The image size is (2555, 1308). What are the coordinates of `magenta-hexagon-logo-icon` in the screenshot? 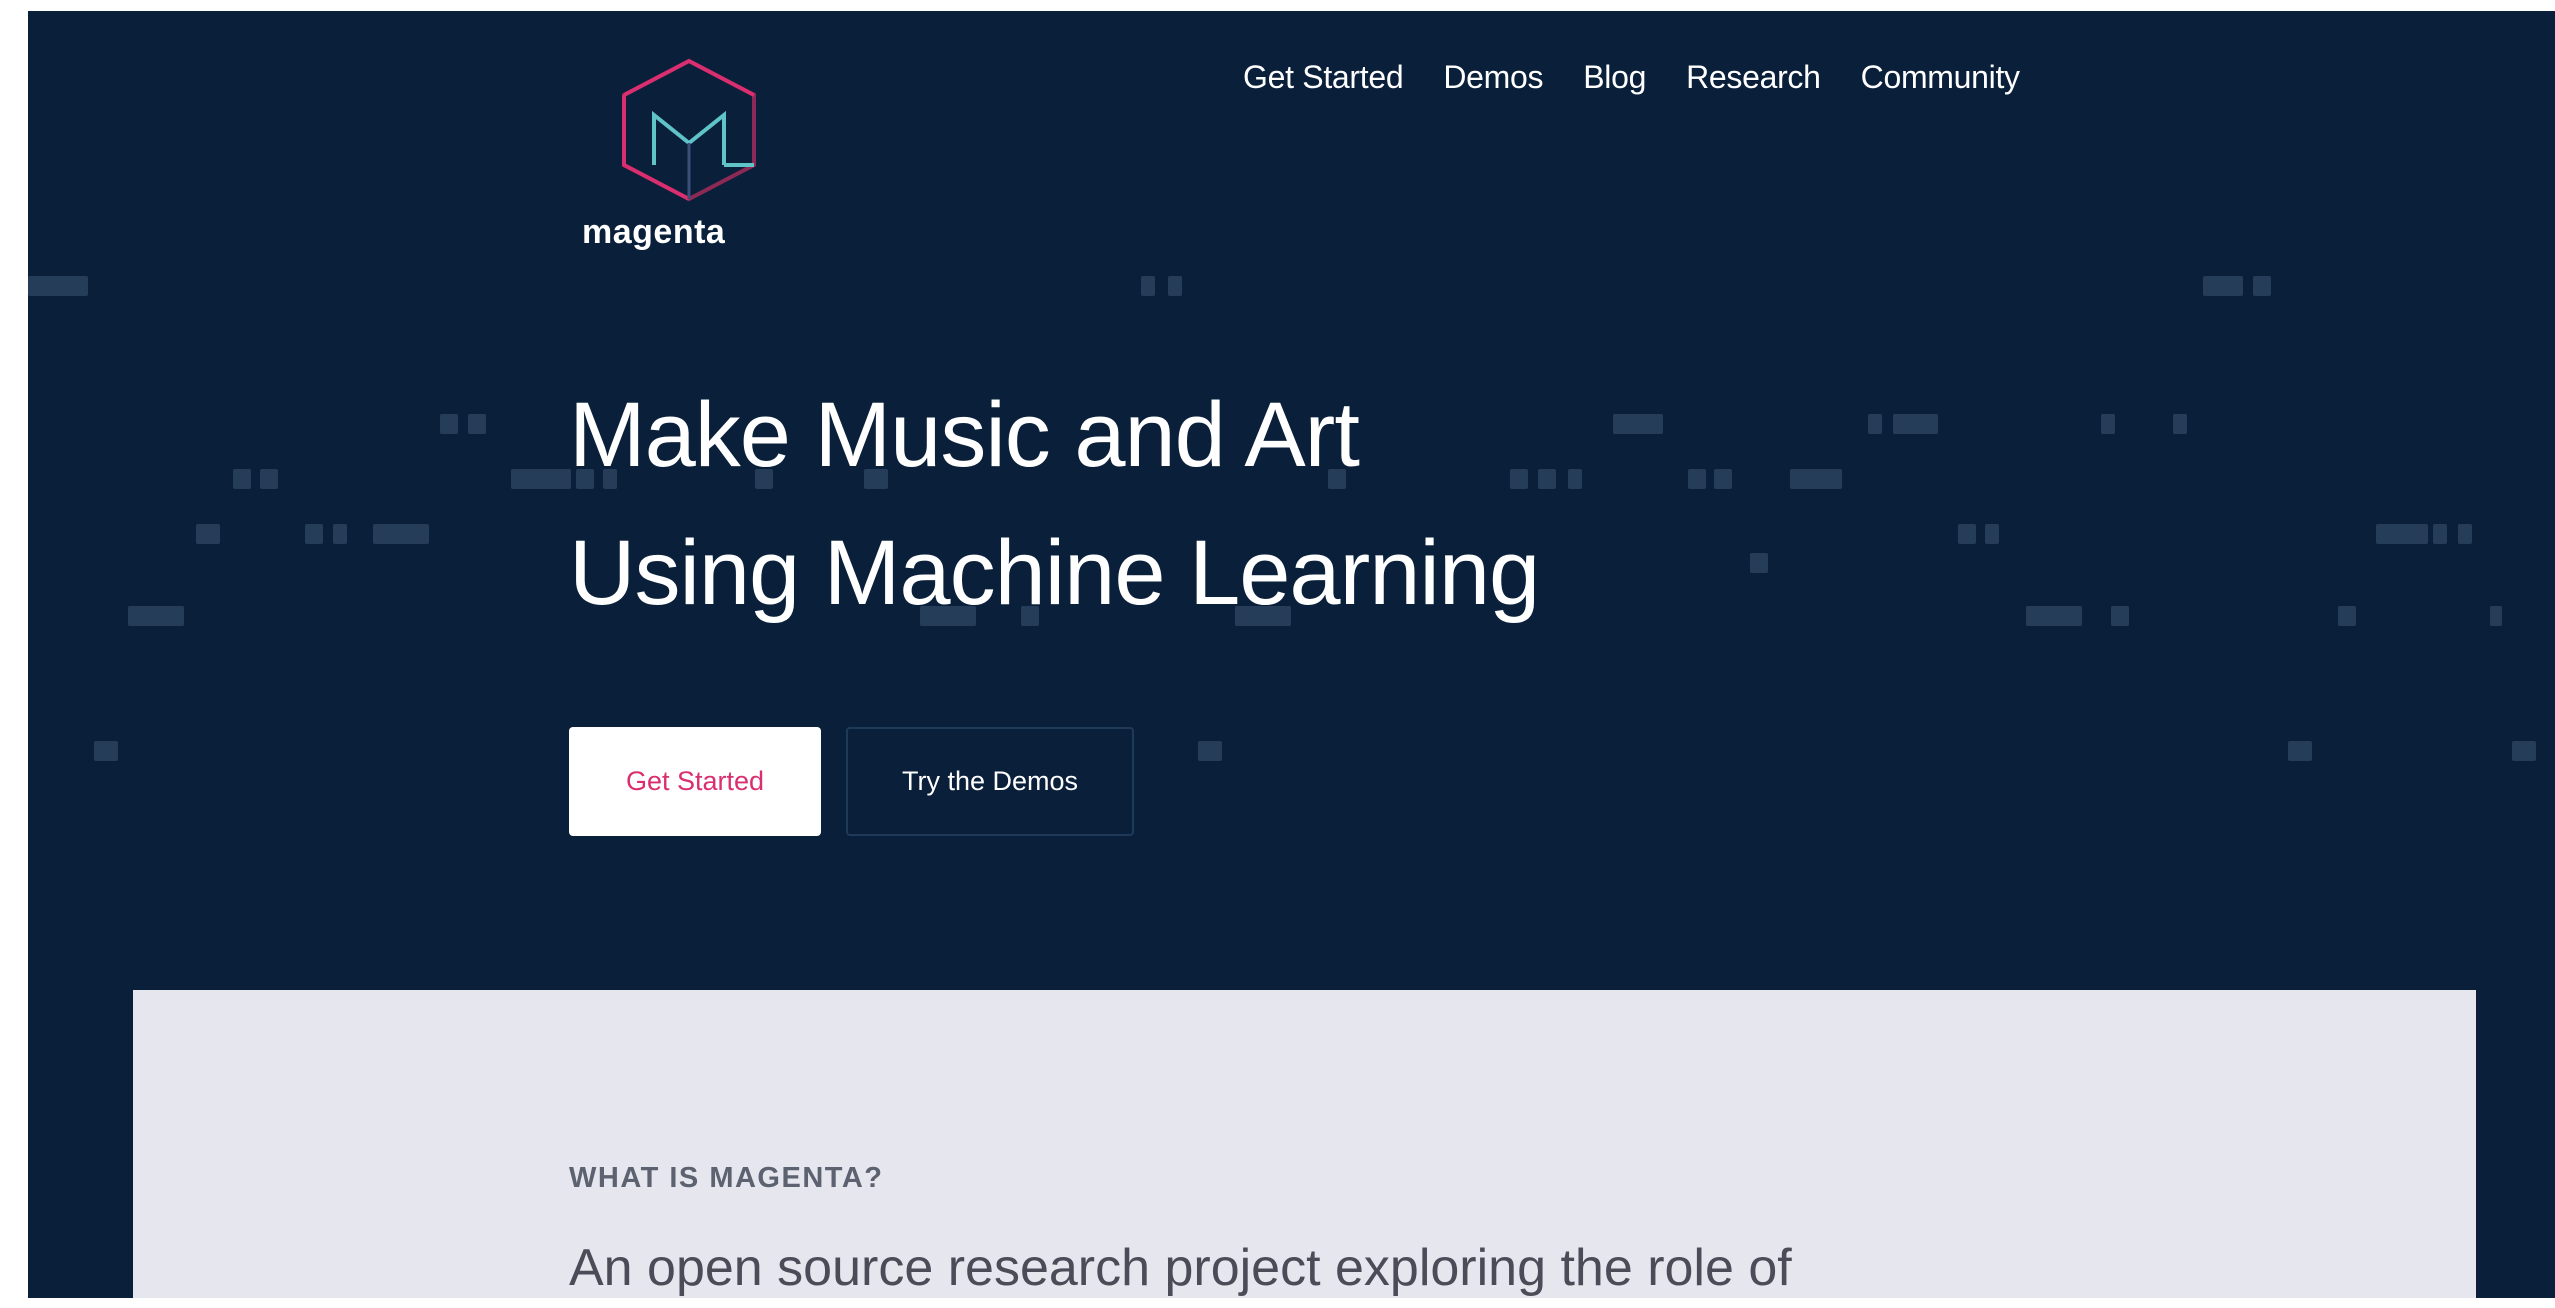 It's located at (689, 130).